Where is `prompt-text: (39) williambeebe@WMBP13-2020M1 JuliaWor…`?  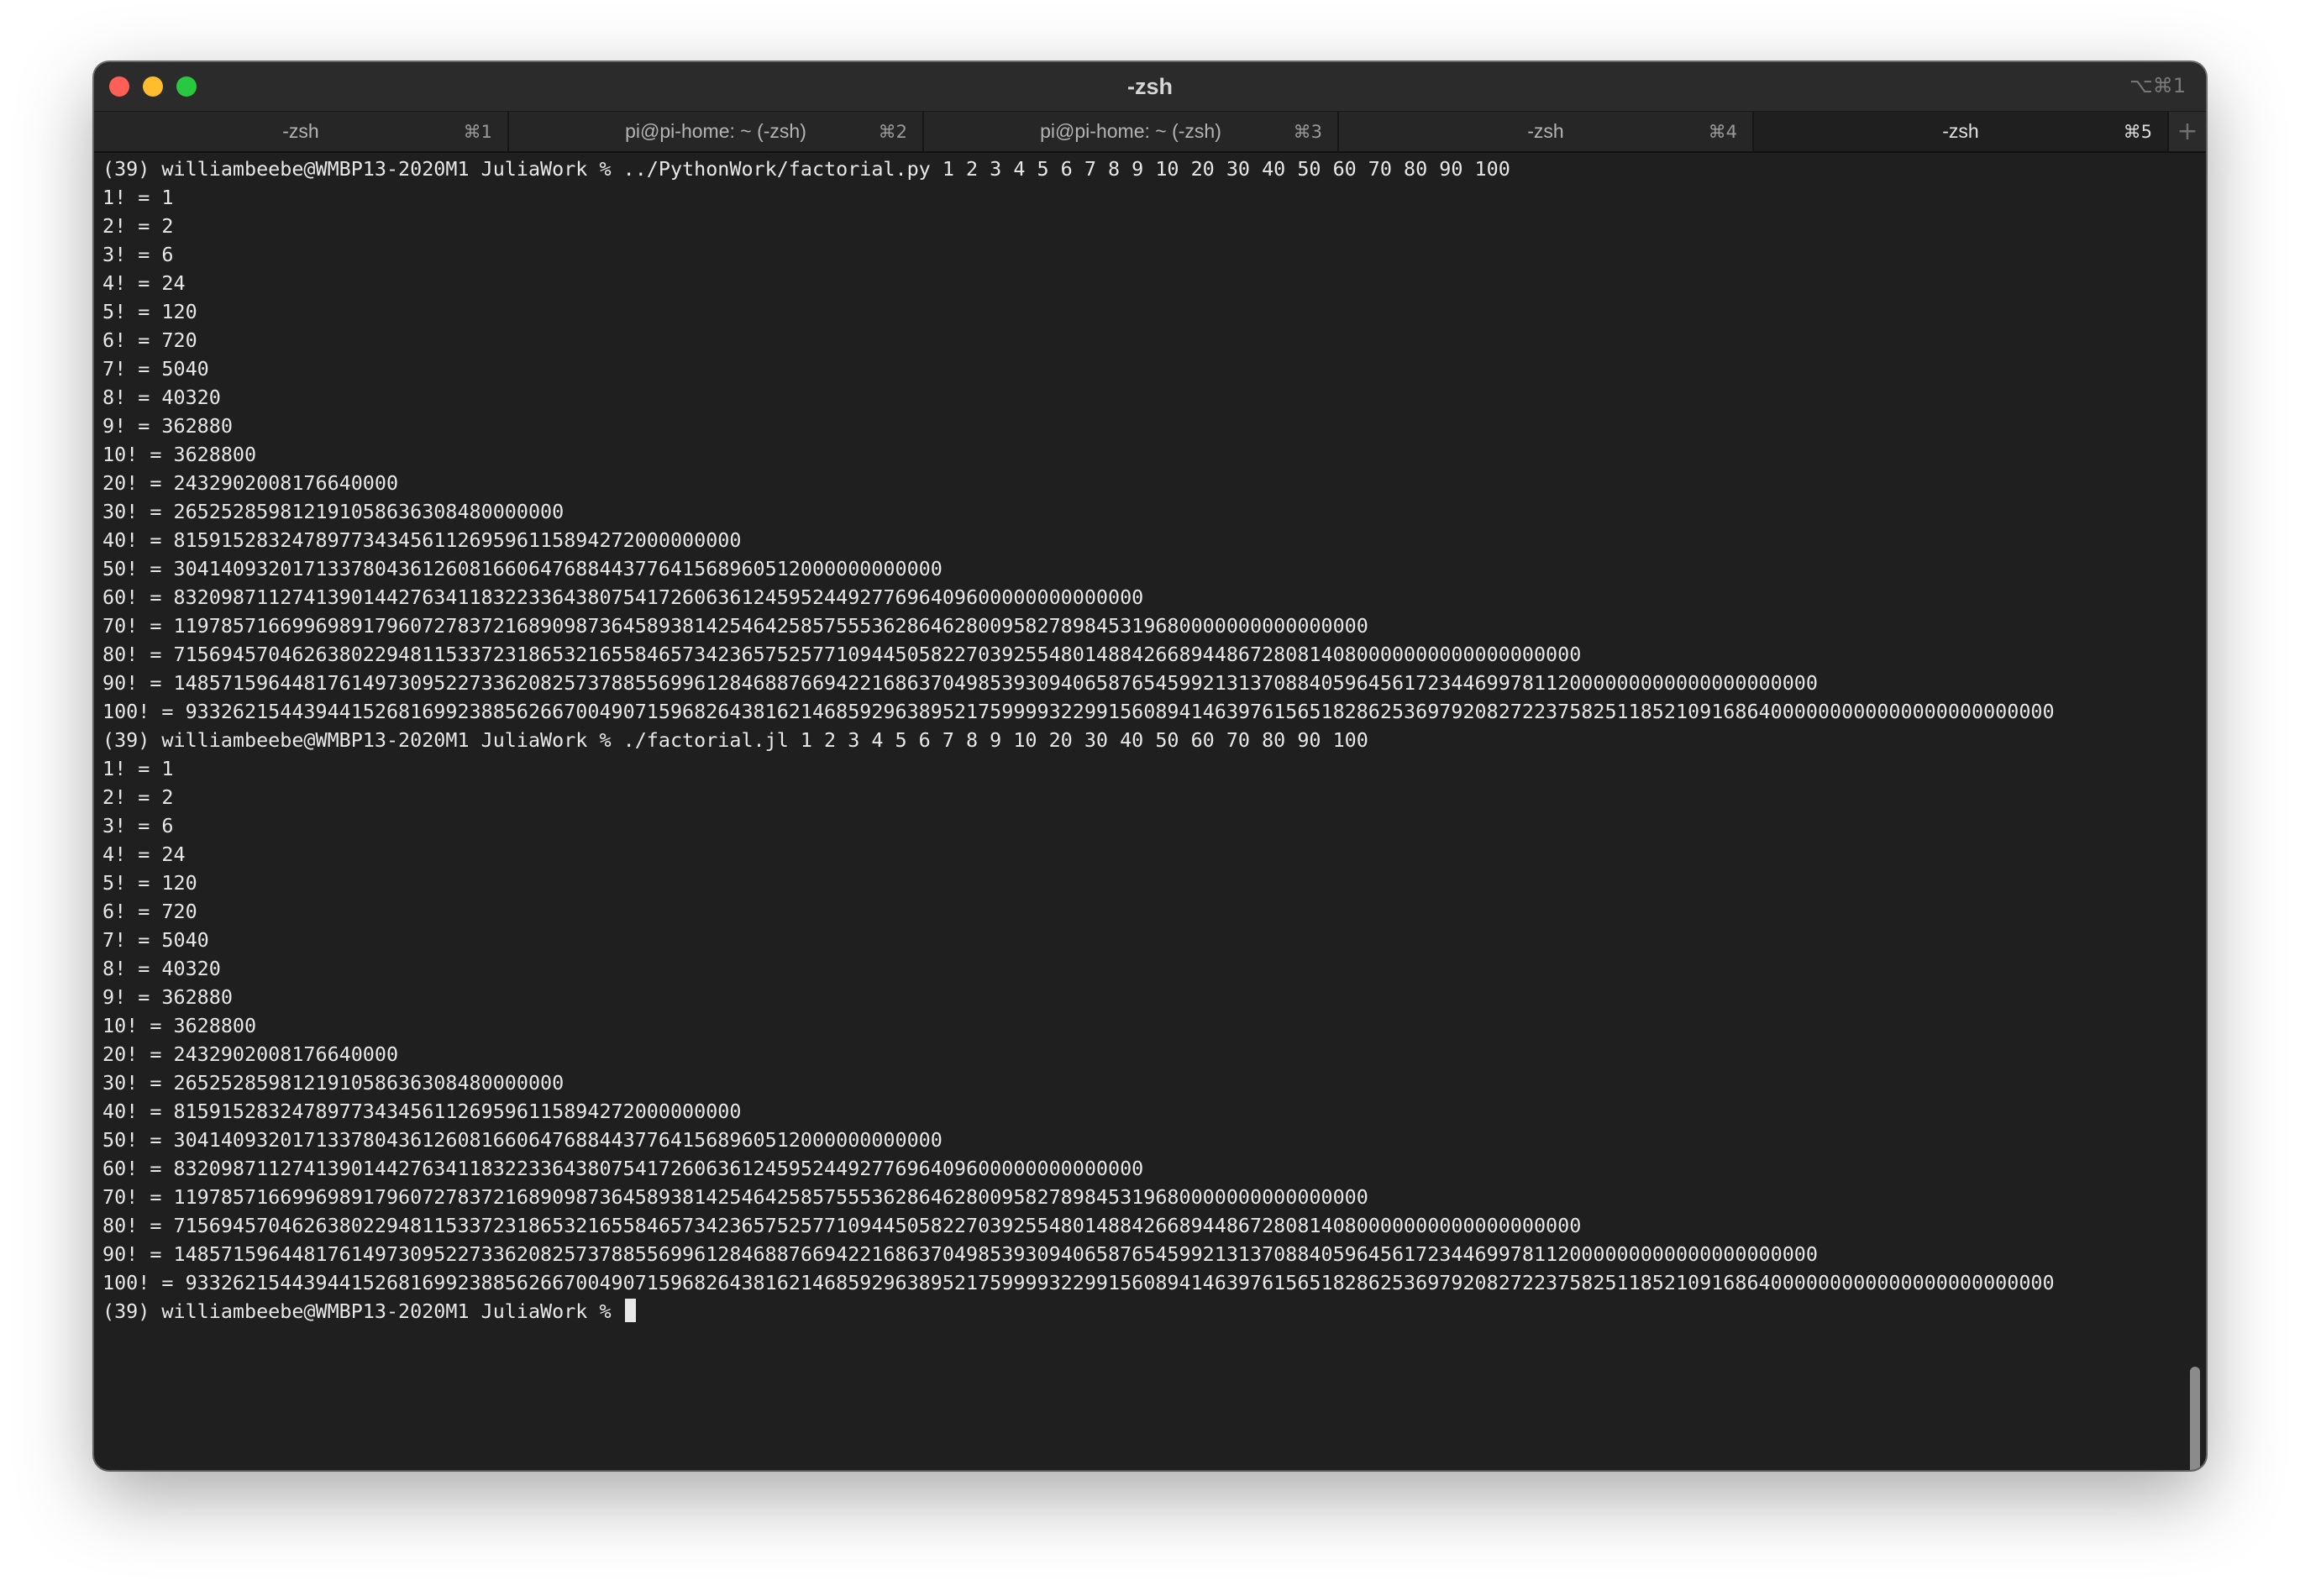 prompt-text: (39) williambeebe@WMBP13-2020M1 JuliaWor… is located at coordinates (362, 1311).